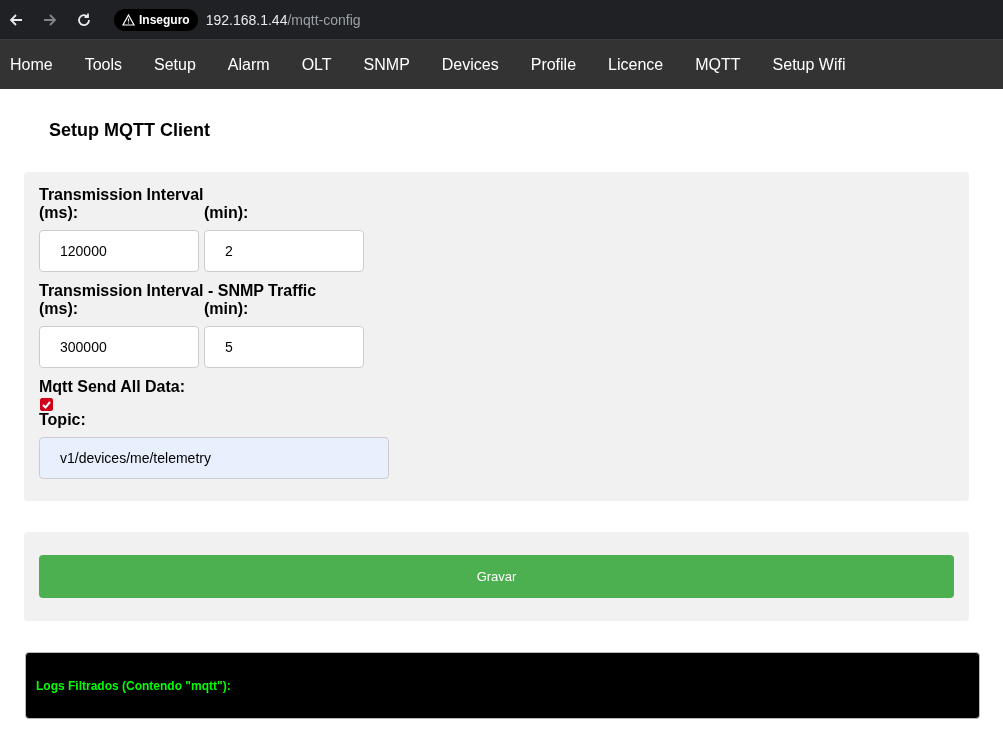 This screenshot has height=744, width=1003. What do you see at coordinates (214, 458) in the screenshot?
I see `input-field: v1/devices/me/telemetry` at bounding box center [214, 458].